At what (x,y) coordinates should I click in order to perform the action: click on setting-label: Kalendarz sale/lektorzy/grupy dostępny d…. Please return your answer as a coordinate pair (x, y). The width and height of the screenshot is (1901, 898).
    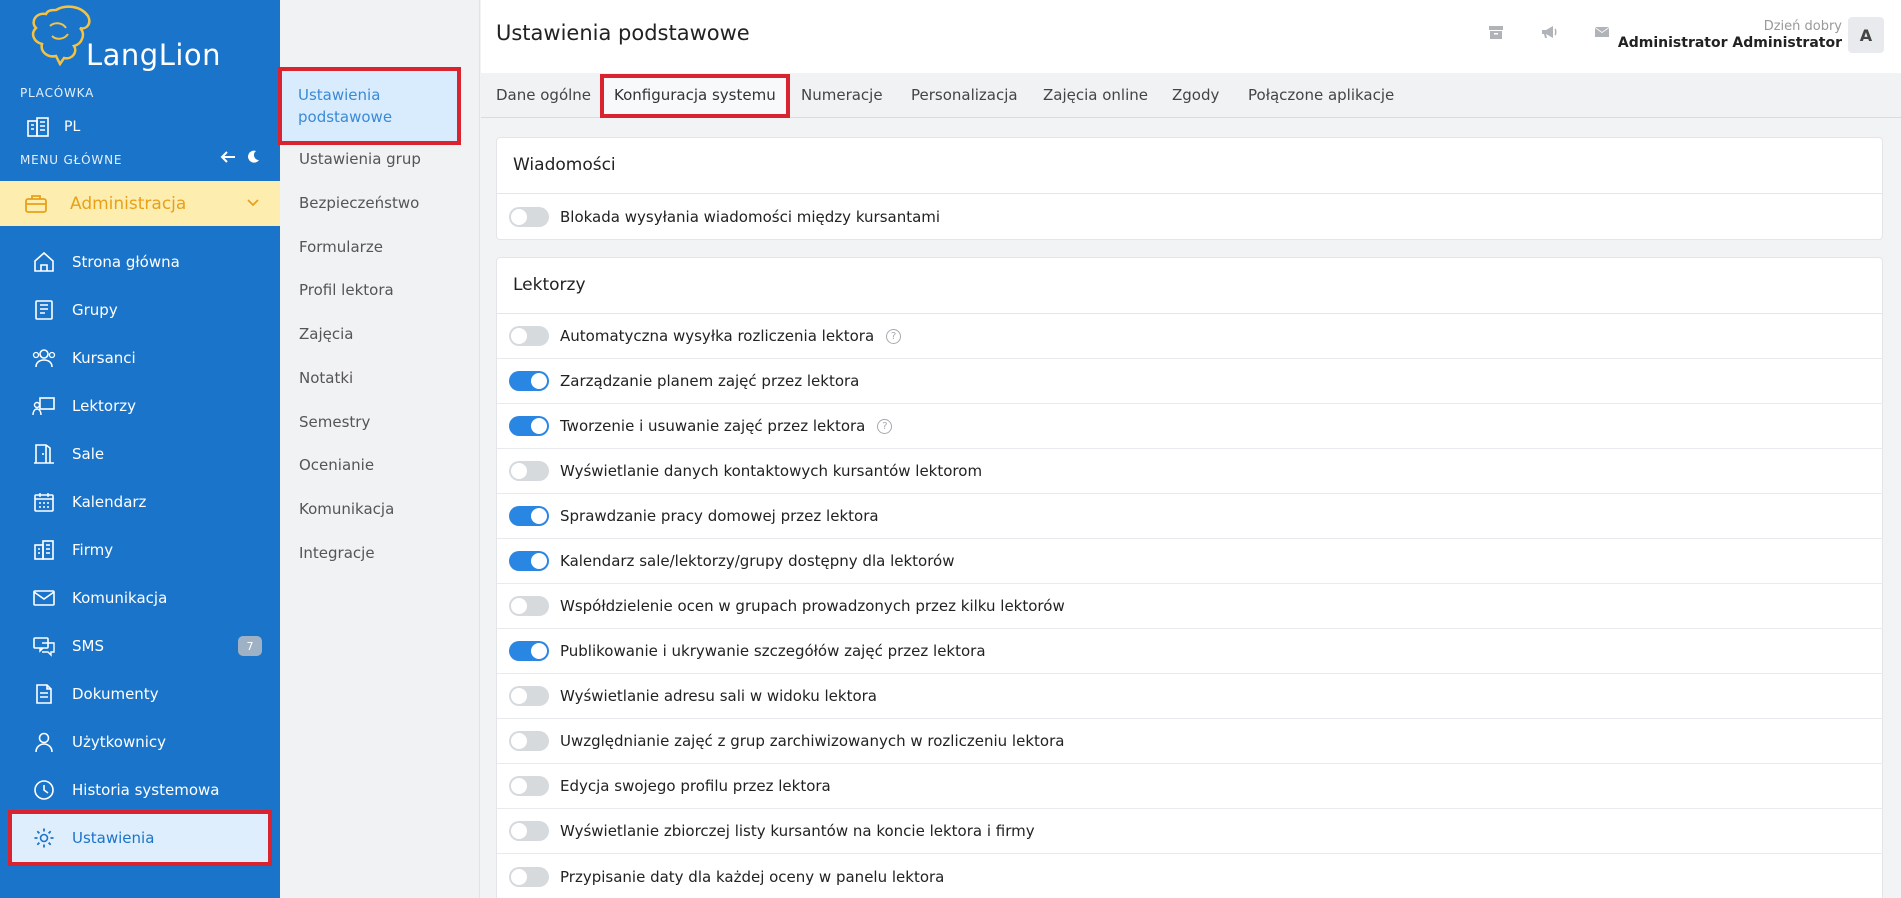
    Looking at the image, I should click on (757, 561).